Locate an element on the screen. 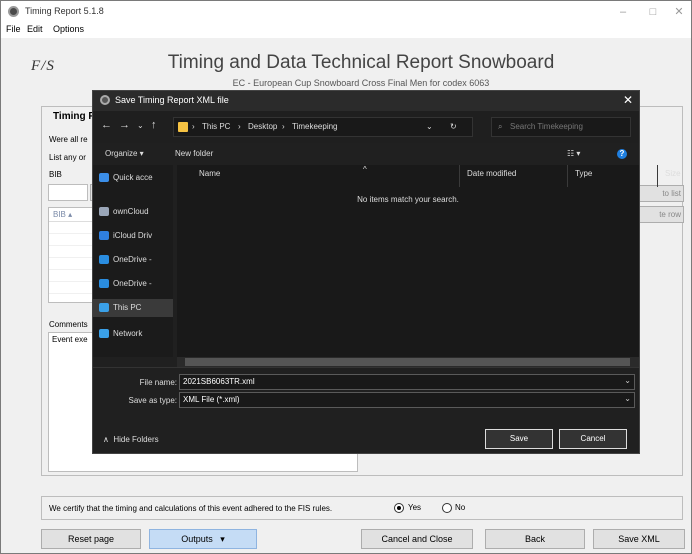 The height and width of the screenshot is (554, 692). search-icon: ⌕ is located at coordinates (500, 126).